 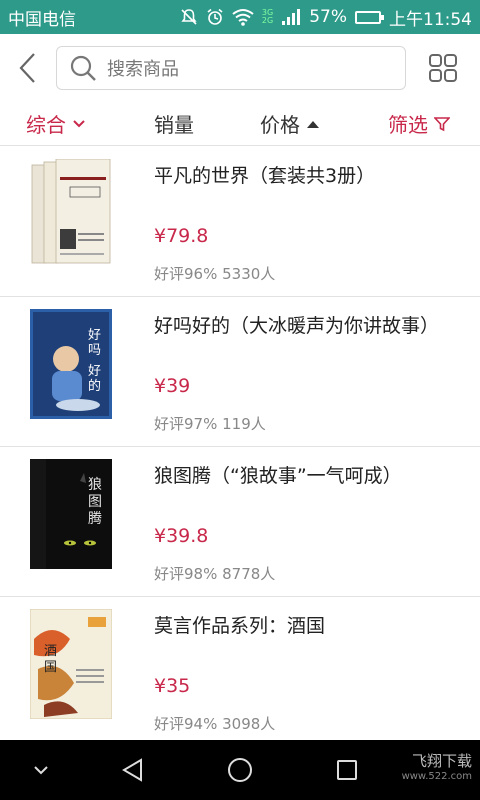 I want to click on back-nav-button, so click(x=133, y=770).